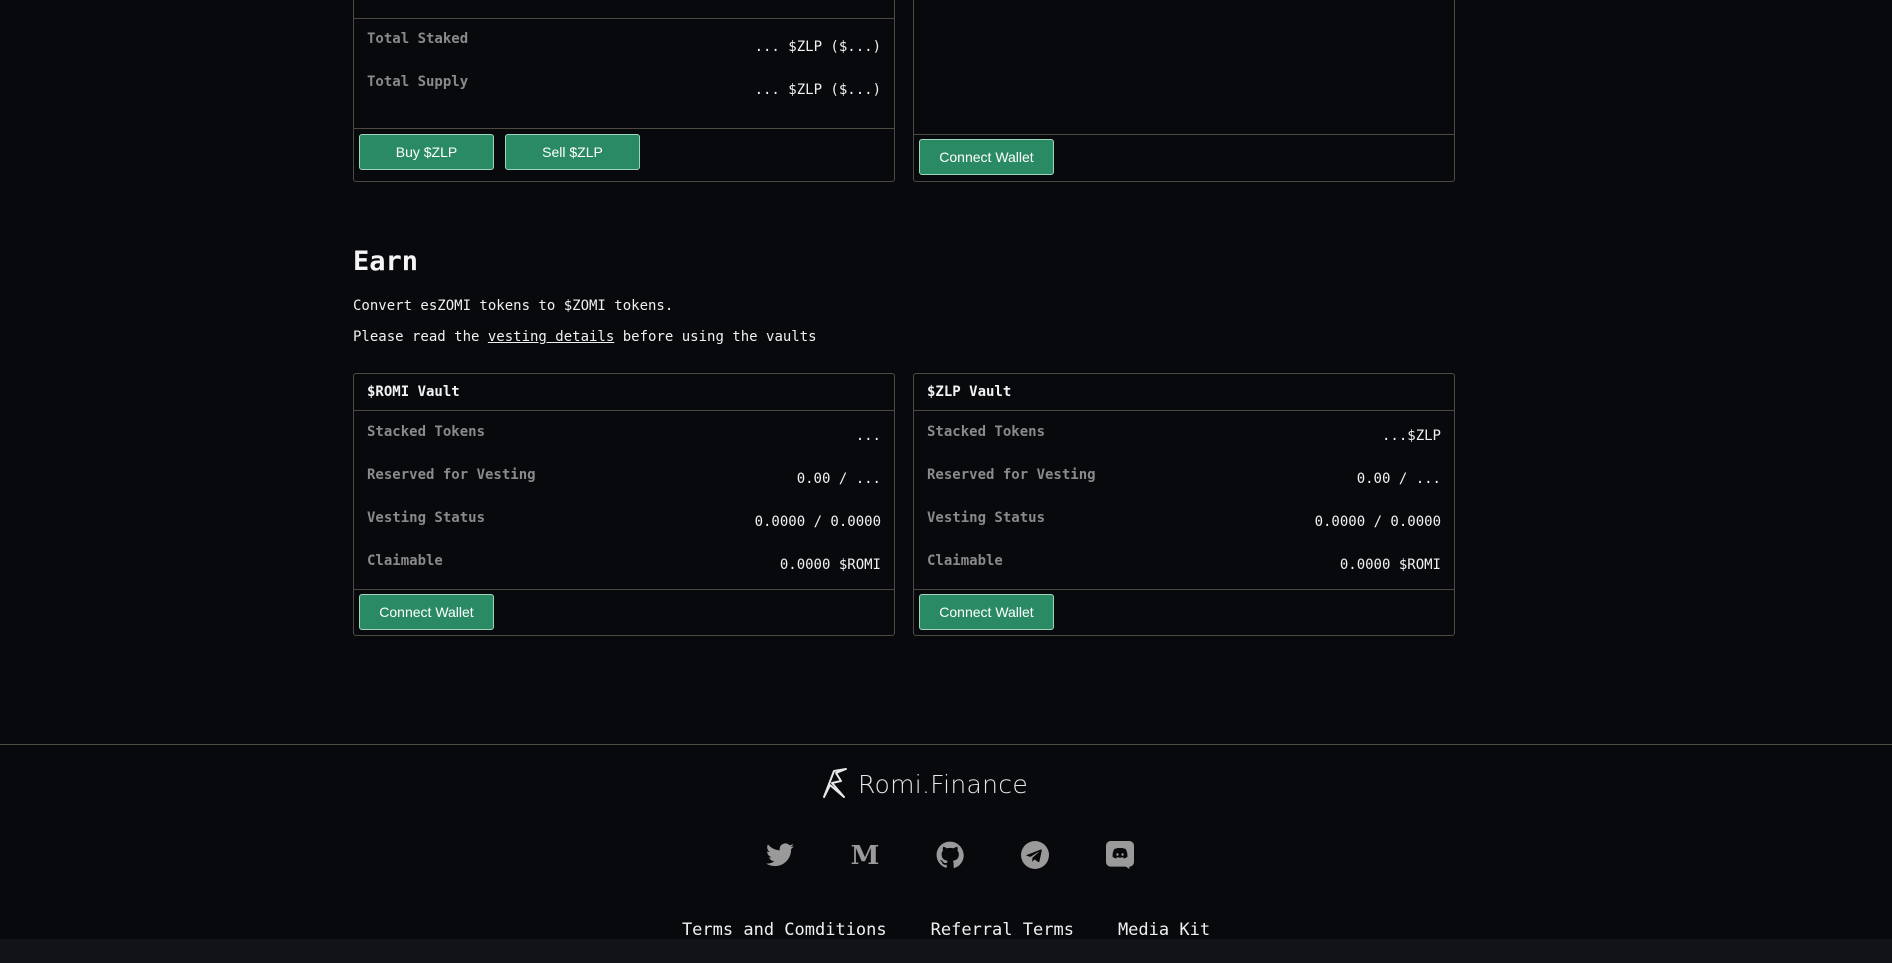 This screenshot has height=963, width=1892. I want to click on discord-icon, so click(1120, 855).